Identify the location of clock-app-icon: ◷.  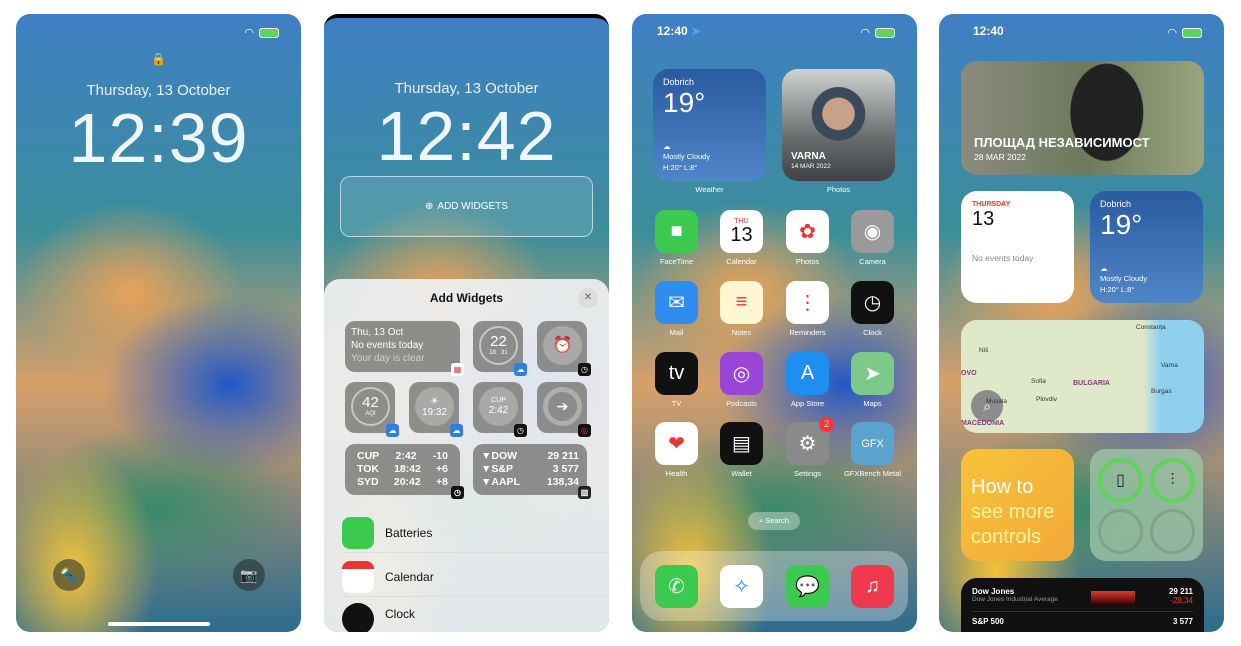
(457, 492).